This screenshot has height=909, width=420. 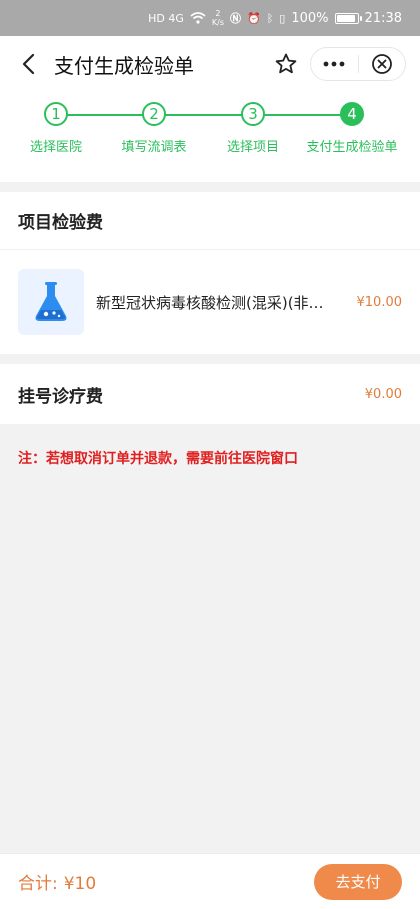 What do you see at coordinates (310, 18) in the screenshot?
I see `battery-percent: 100%` at bounding box center [310, 18].